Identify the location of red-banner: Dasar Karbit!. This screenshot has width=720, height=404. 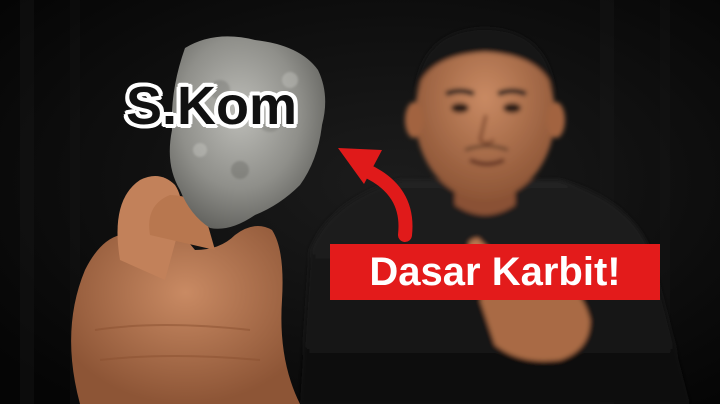
(495, 272).